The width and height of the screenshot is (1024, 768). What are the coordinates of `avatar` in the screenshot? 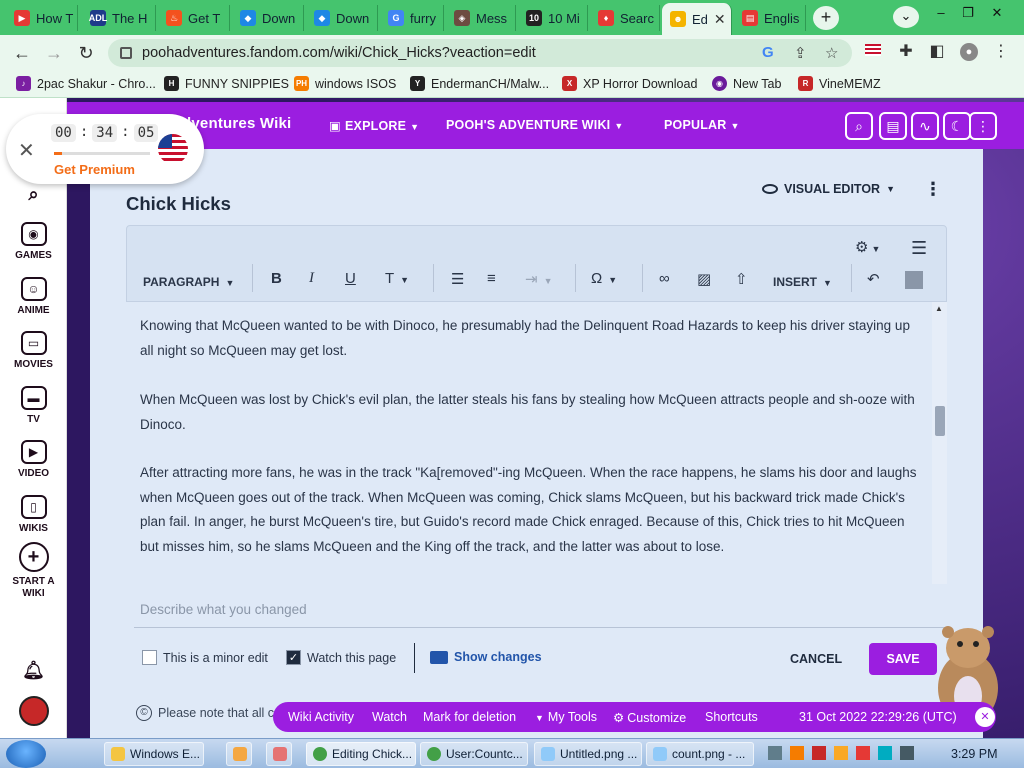 It's located at (33, 711).